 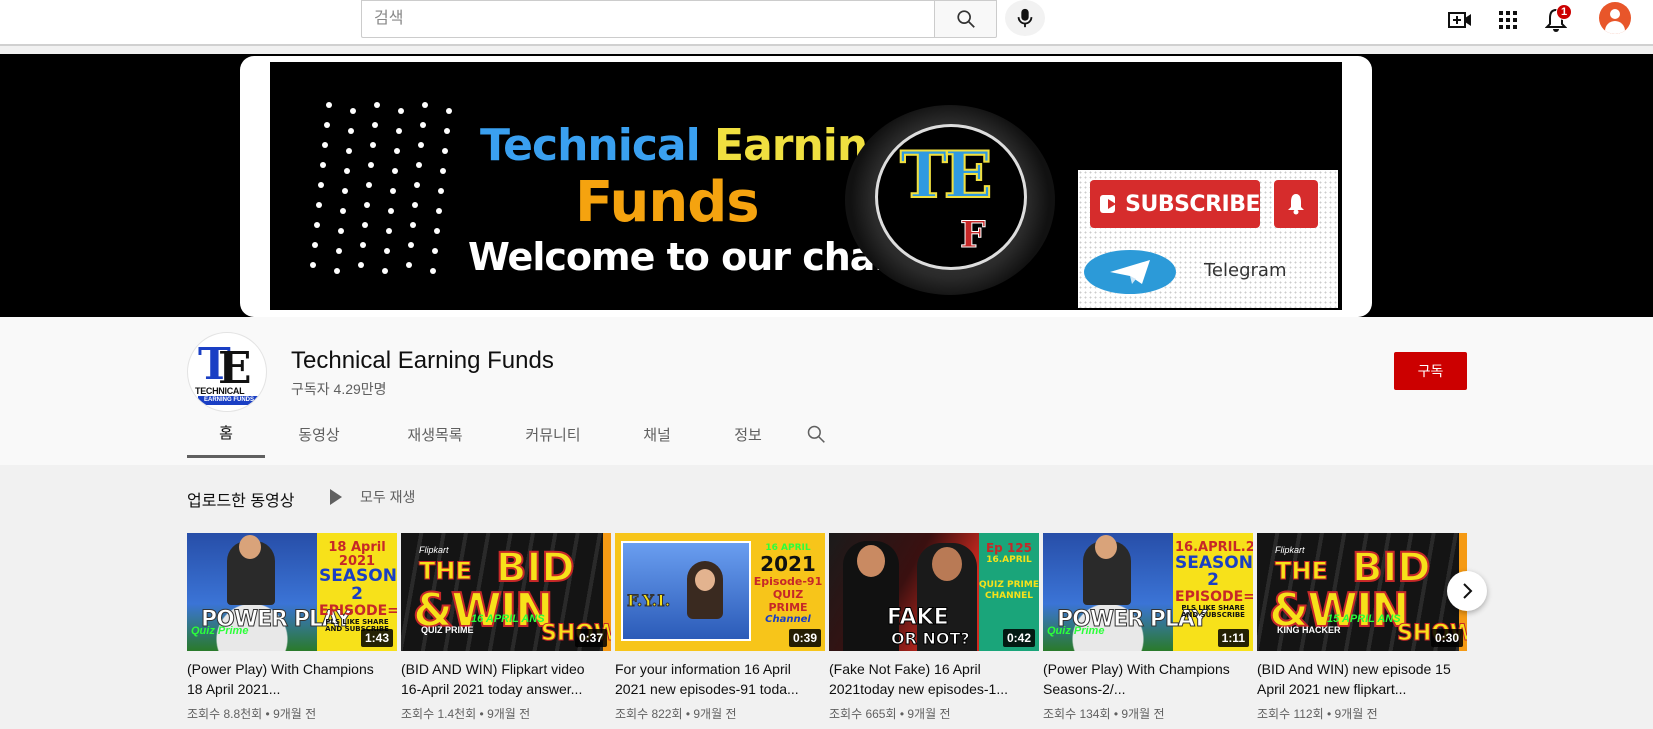 I want to click on channel-name: Technical Earning Funds, so click(x=422, y=360).